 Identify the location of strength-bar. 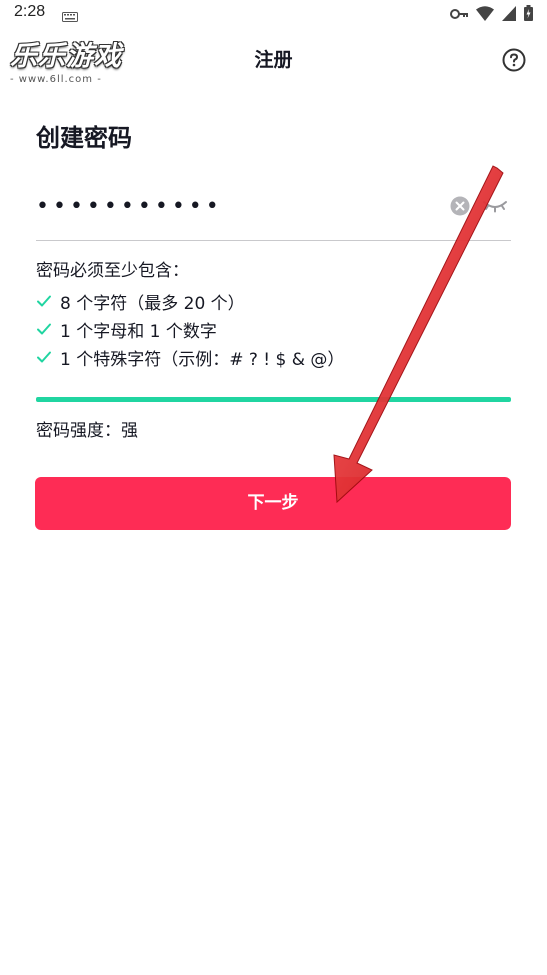
(273, 399).